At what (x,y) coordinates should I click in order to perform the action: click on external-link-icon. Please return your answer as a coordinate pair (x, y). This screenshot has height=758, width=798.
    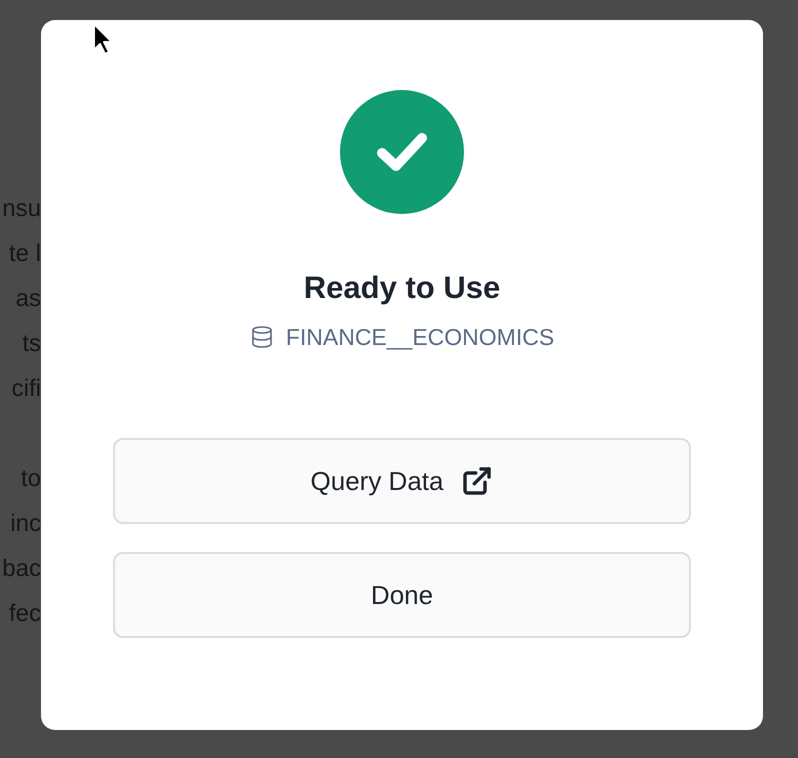
    Looking at the image, I should click on (477, 481).